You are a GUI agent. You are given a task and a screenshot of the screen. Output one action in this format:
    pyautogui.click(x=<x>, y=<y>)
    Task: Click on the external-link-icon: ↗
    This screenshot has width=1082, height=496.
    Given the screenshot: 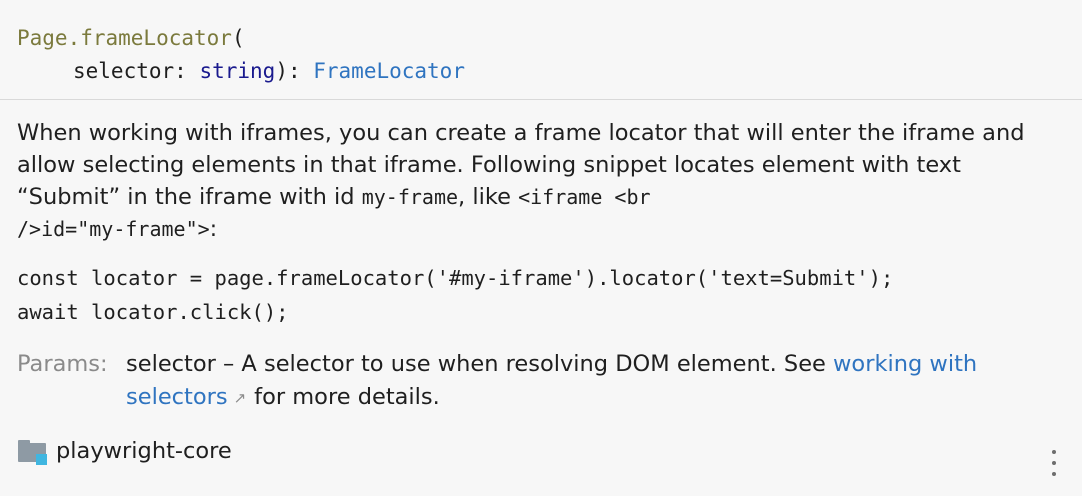 What is the action you would take?
    pyautogui.click(x=240, y=398)
    